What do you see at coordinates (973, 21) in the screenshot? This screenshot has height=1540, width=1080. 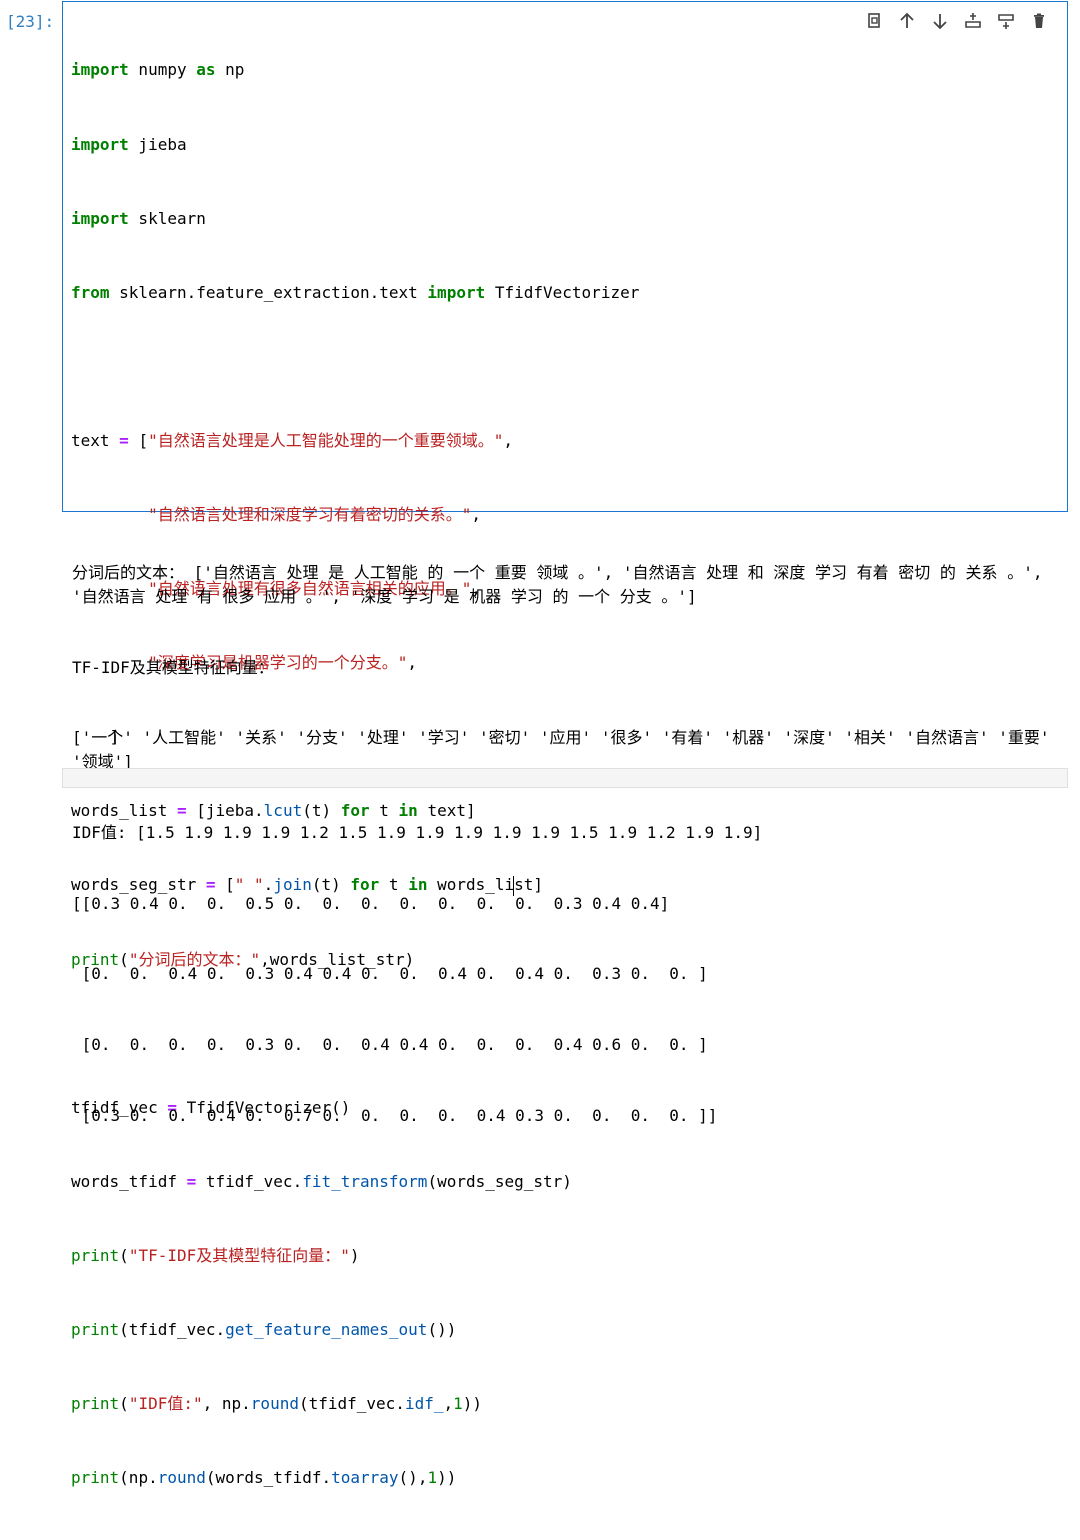 I see `insert-above-icon` at bounding box center [973, 21].